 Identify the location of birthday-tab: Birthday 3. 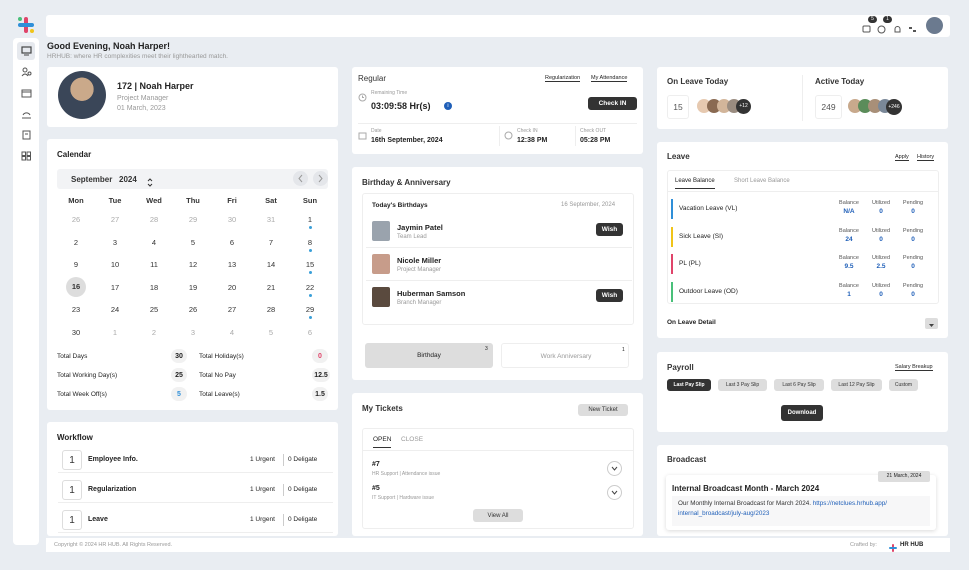
(429, 355).